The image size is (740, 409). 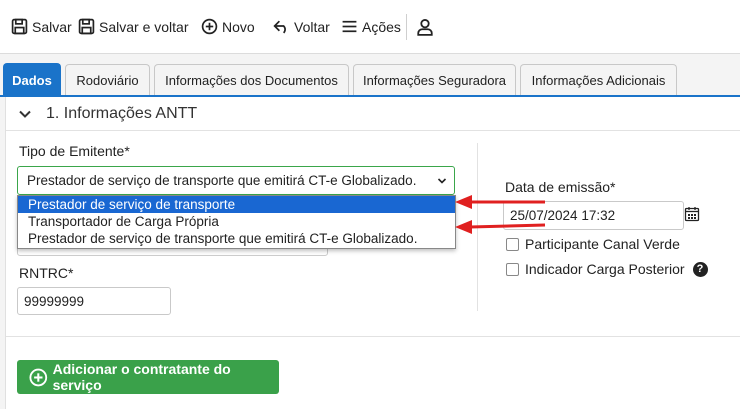 What do you see at coordinates (373, 114) in the screenshot?
I see `section-header: 1. Informações ANTT` at bounding box center [373, 114].